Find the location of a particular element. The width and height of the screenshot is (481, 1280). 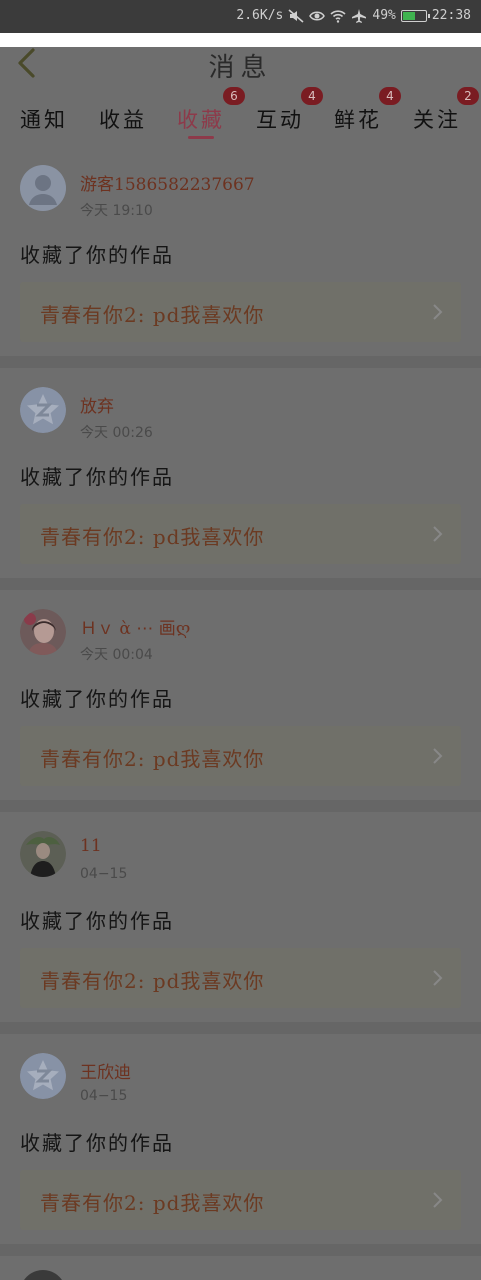

tab-bar: 通知 收益 收藏 6 互动 4 鲜花 4 关注 2 is located at coordinates (240, 113).